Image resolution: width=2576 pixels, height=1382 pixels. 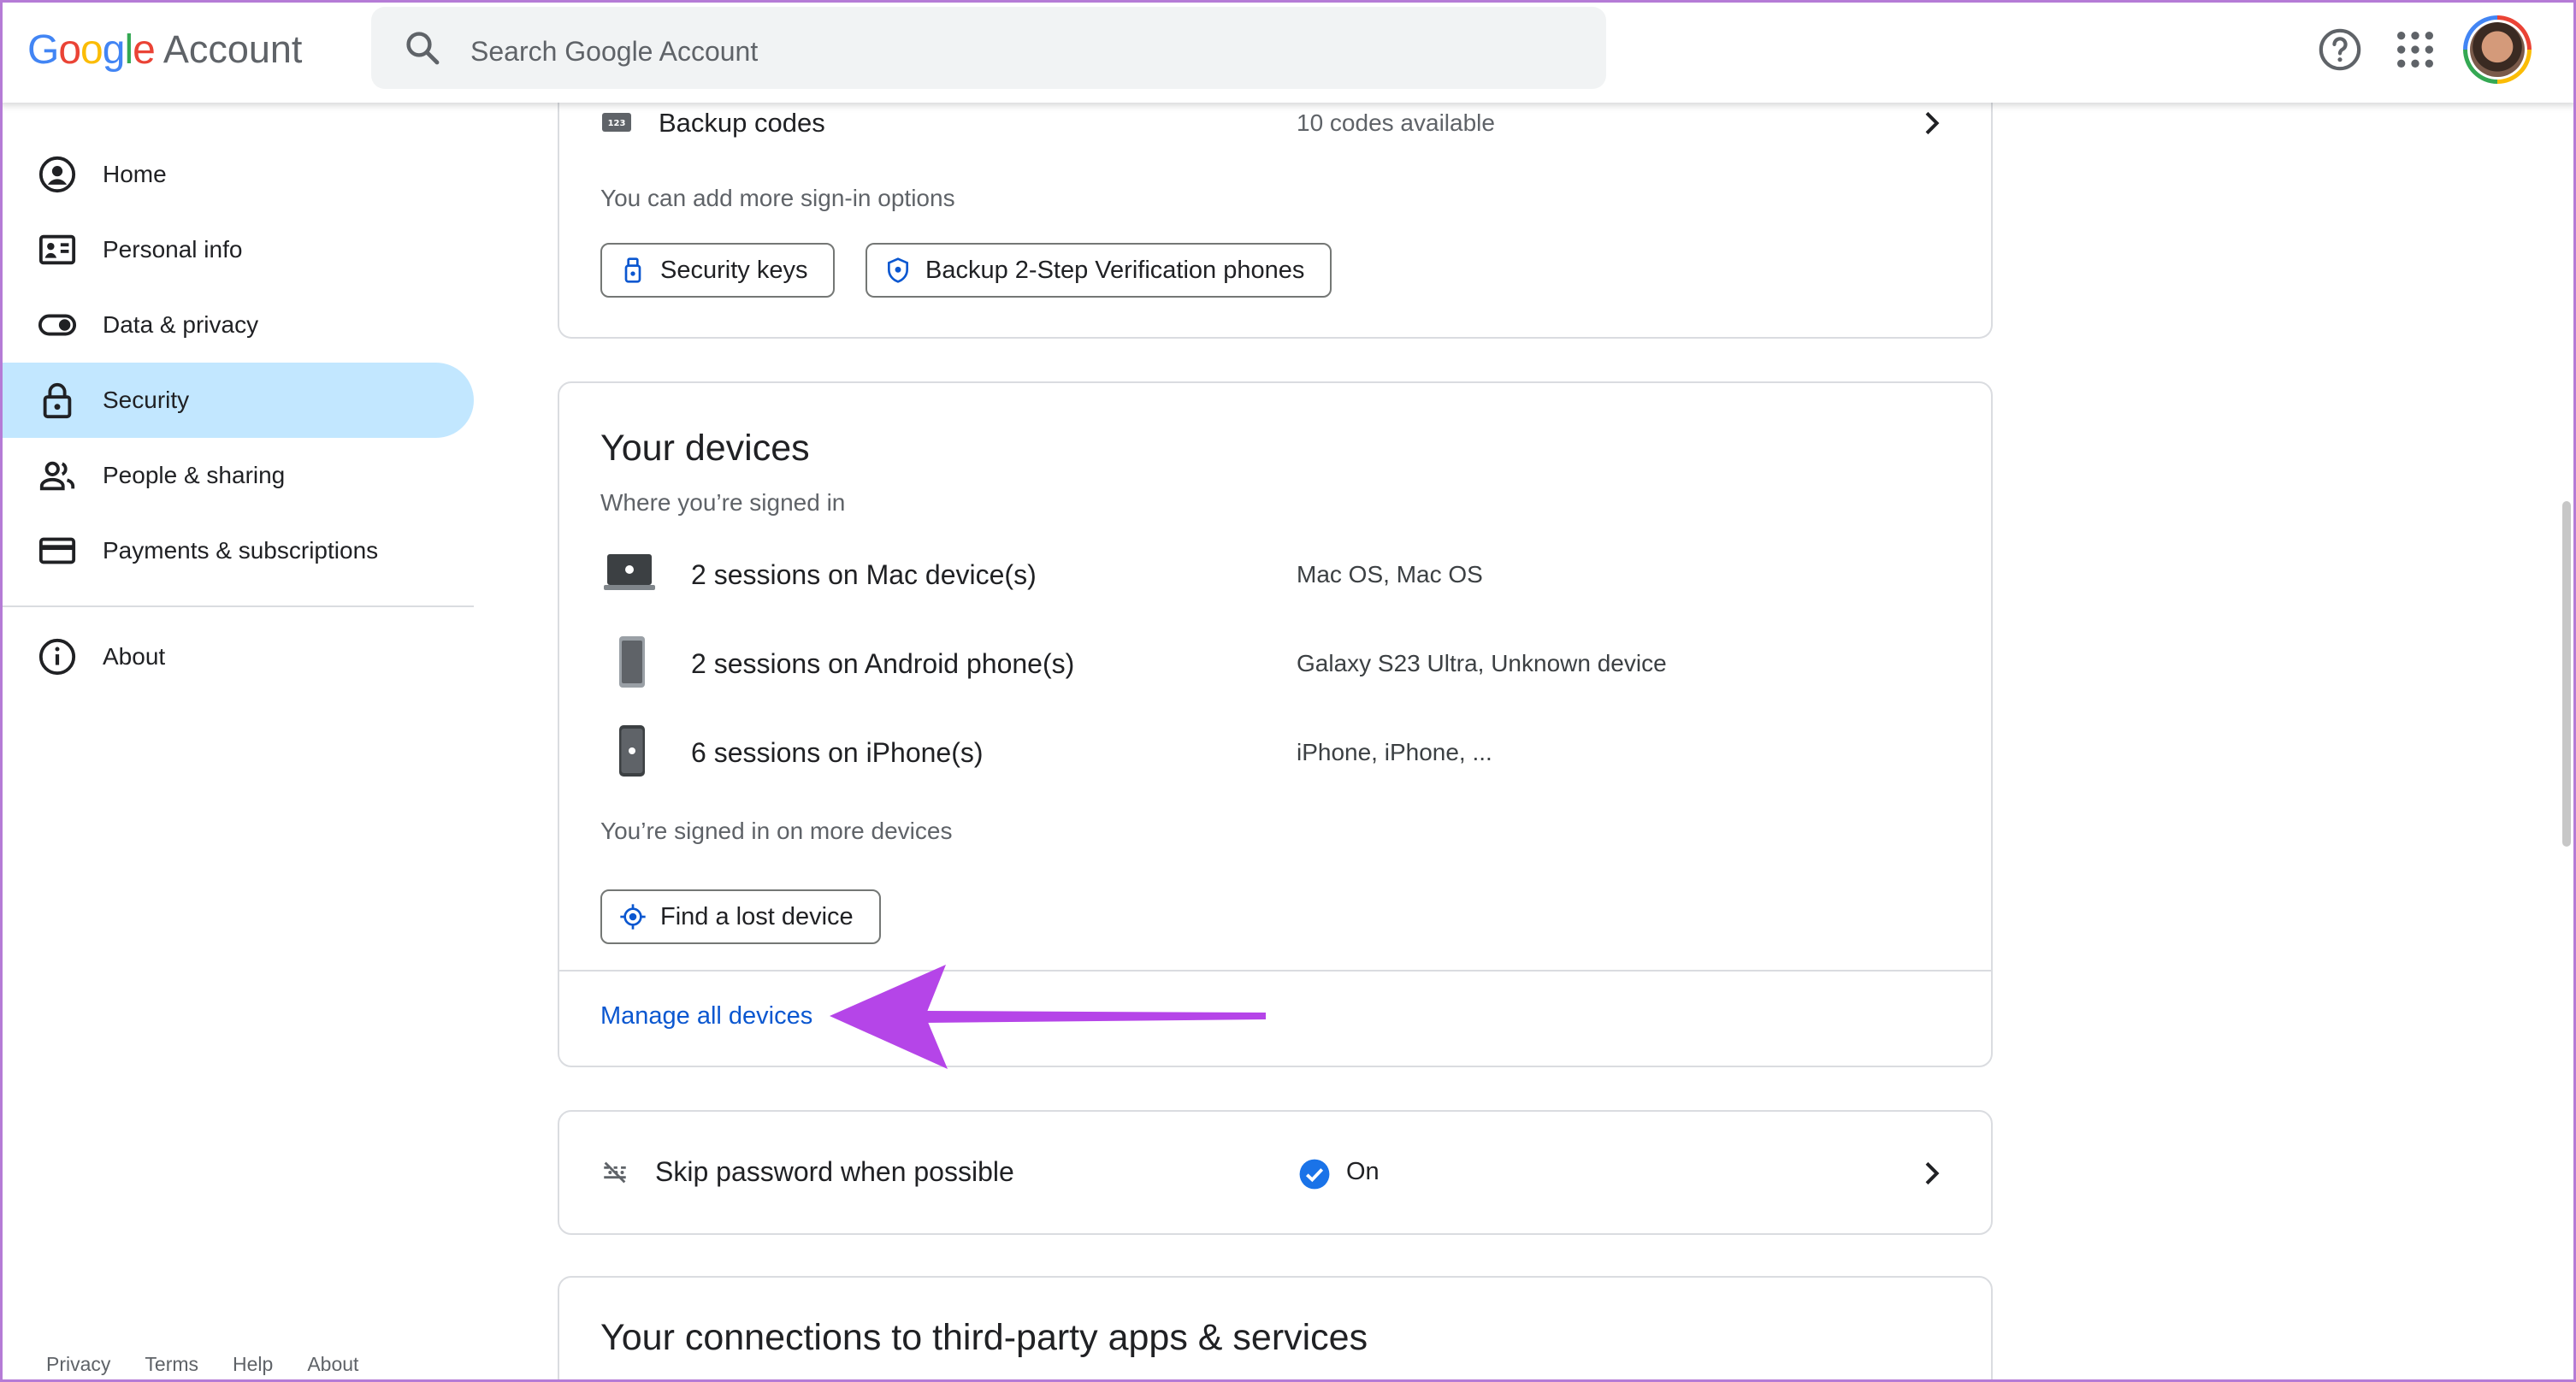 I want to click on top-app-bar: Google Account Search Google Account, so click(x=1288, y=51).